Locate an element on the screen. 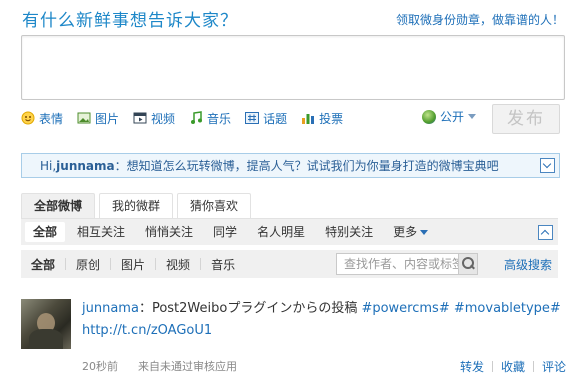 This screenshot has width=584, height=381. chevron-up-icon is located at coordinates (545, 234).